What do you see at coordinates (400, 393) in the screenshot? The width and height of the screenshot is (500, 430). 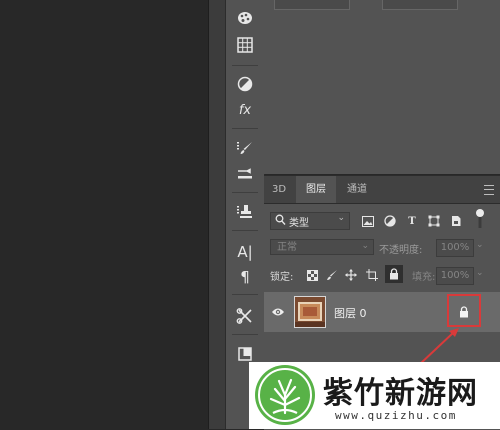 I see `watermark-title: 紫竹新游网` at bounding box center [400, 393].